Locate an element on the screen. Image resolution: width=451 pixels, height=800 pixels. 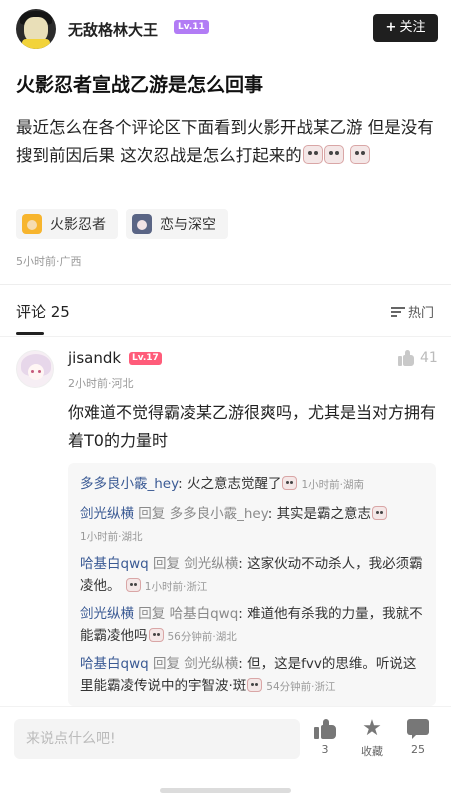
topic-tags: 火影忍者 恋与深空 is located at coordinates (122, 224).